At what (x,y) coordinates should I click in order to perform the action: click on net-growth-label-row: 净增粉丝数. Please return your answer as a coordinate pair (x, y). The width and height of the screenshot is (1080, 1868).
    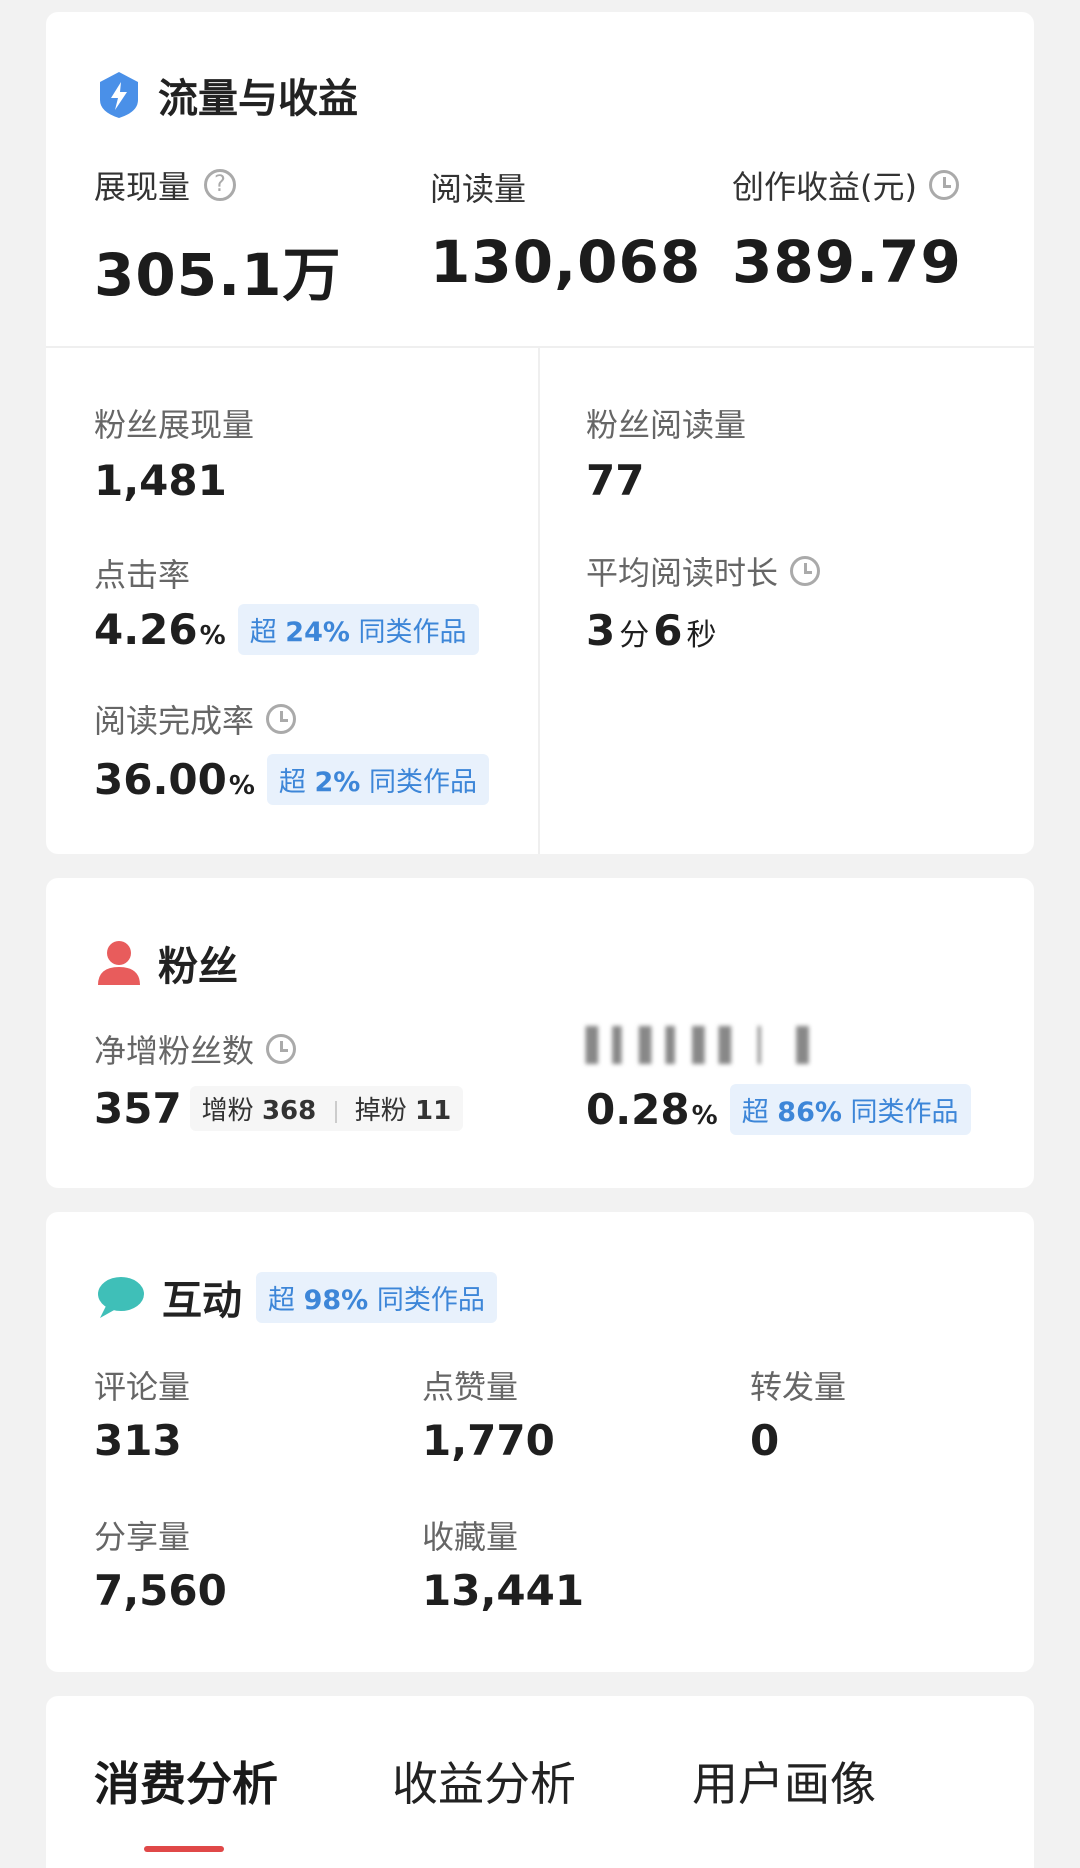
    Looking at the image, I should click on (195, 1049).